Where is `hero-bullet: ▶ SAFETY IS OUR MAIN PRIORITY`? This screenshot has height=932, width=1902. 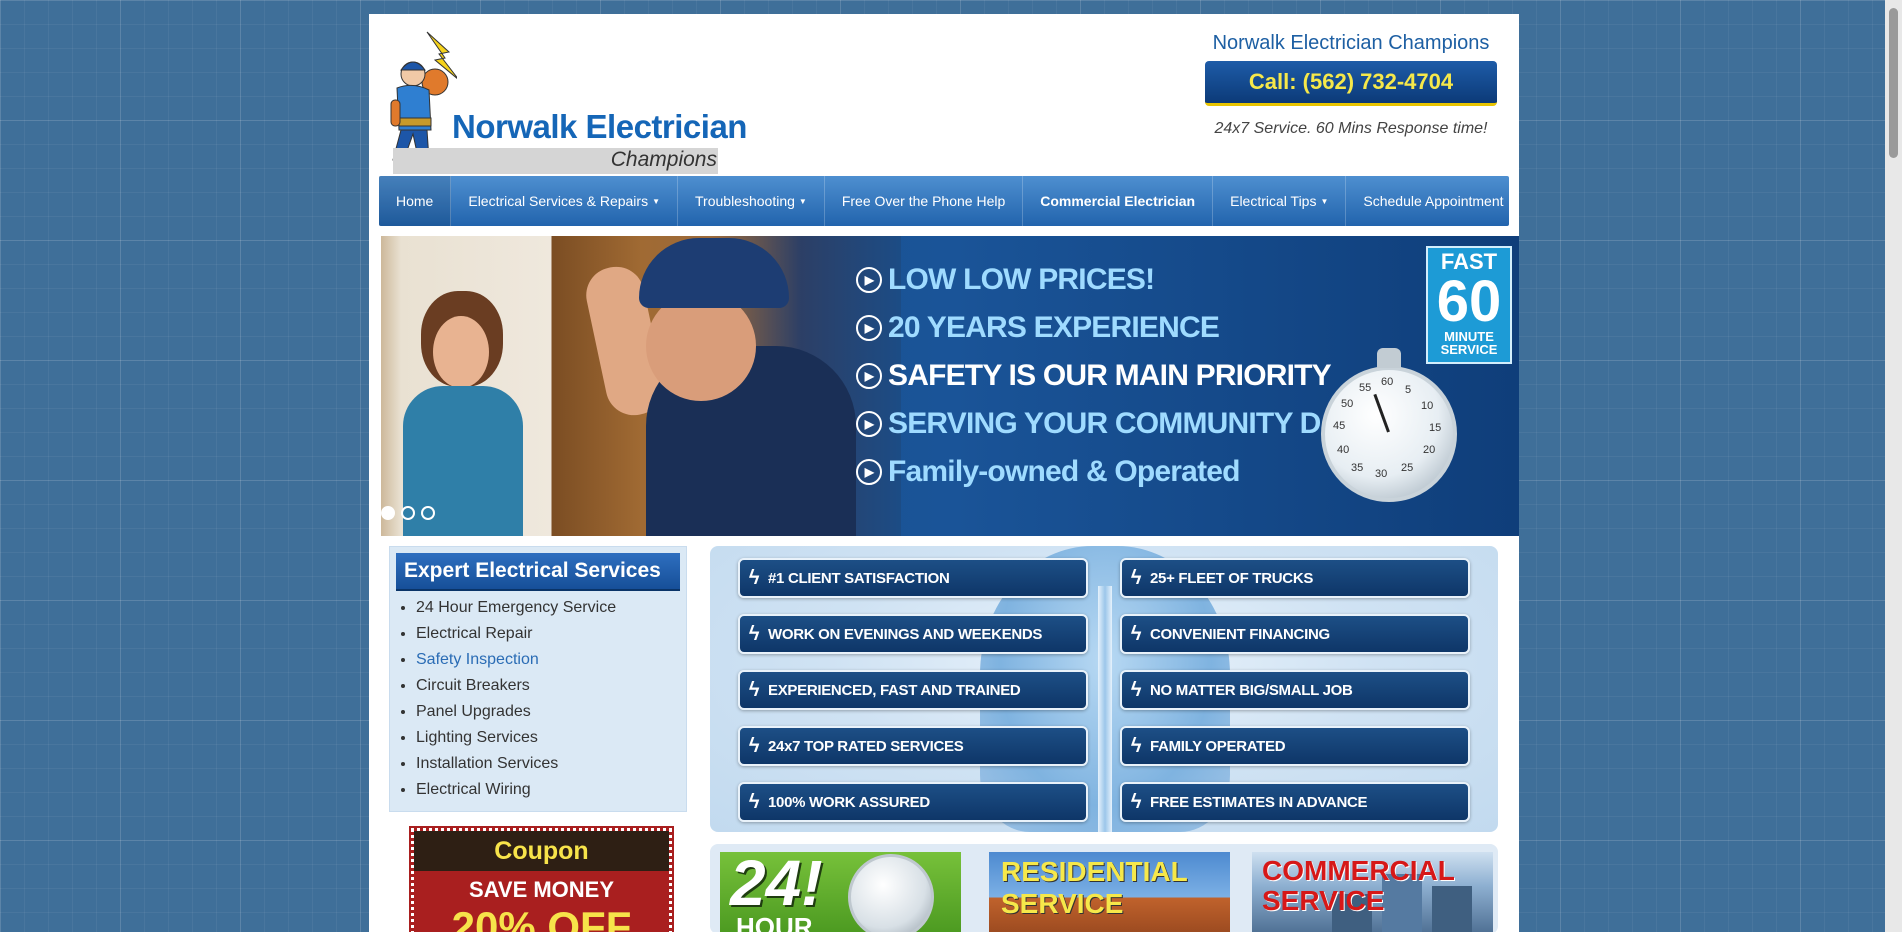
hero-bullet: ▶ SAFETY IS OUR MAIN PRIORITY is located at coordinates (1119, 376).